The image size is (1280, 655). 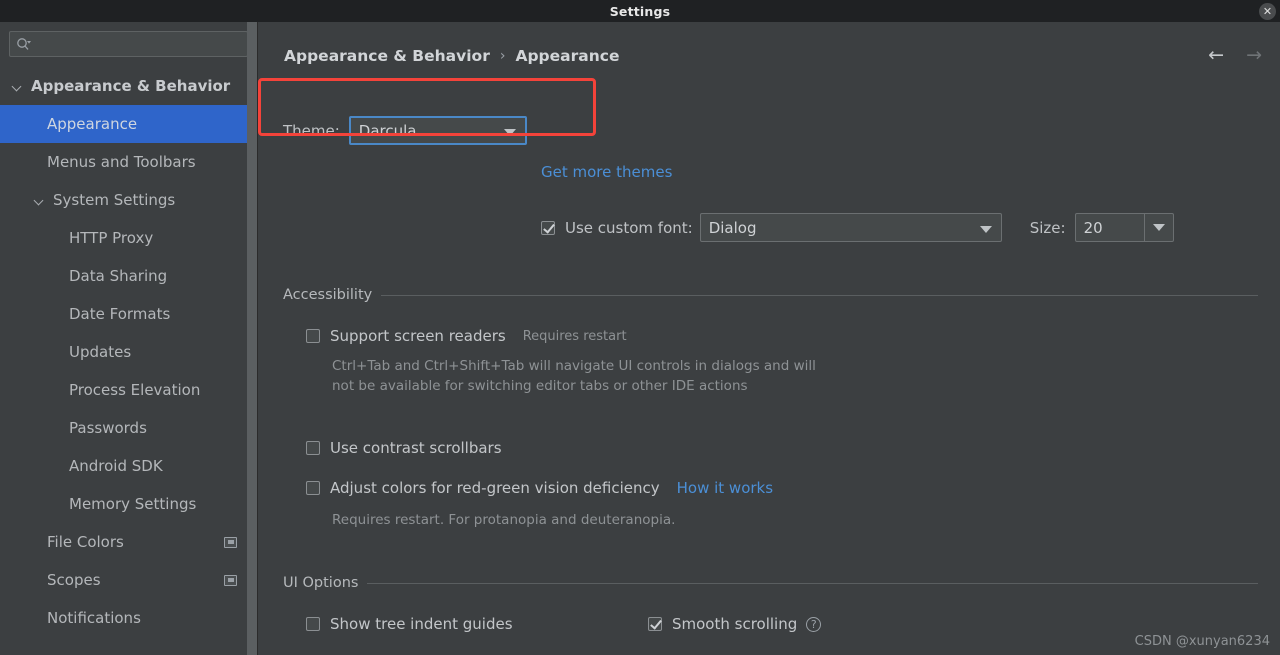 I want to click on font-family-value: Dialog, so click(x=732, y=227).